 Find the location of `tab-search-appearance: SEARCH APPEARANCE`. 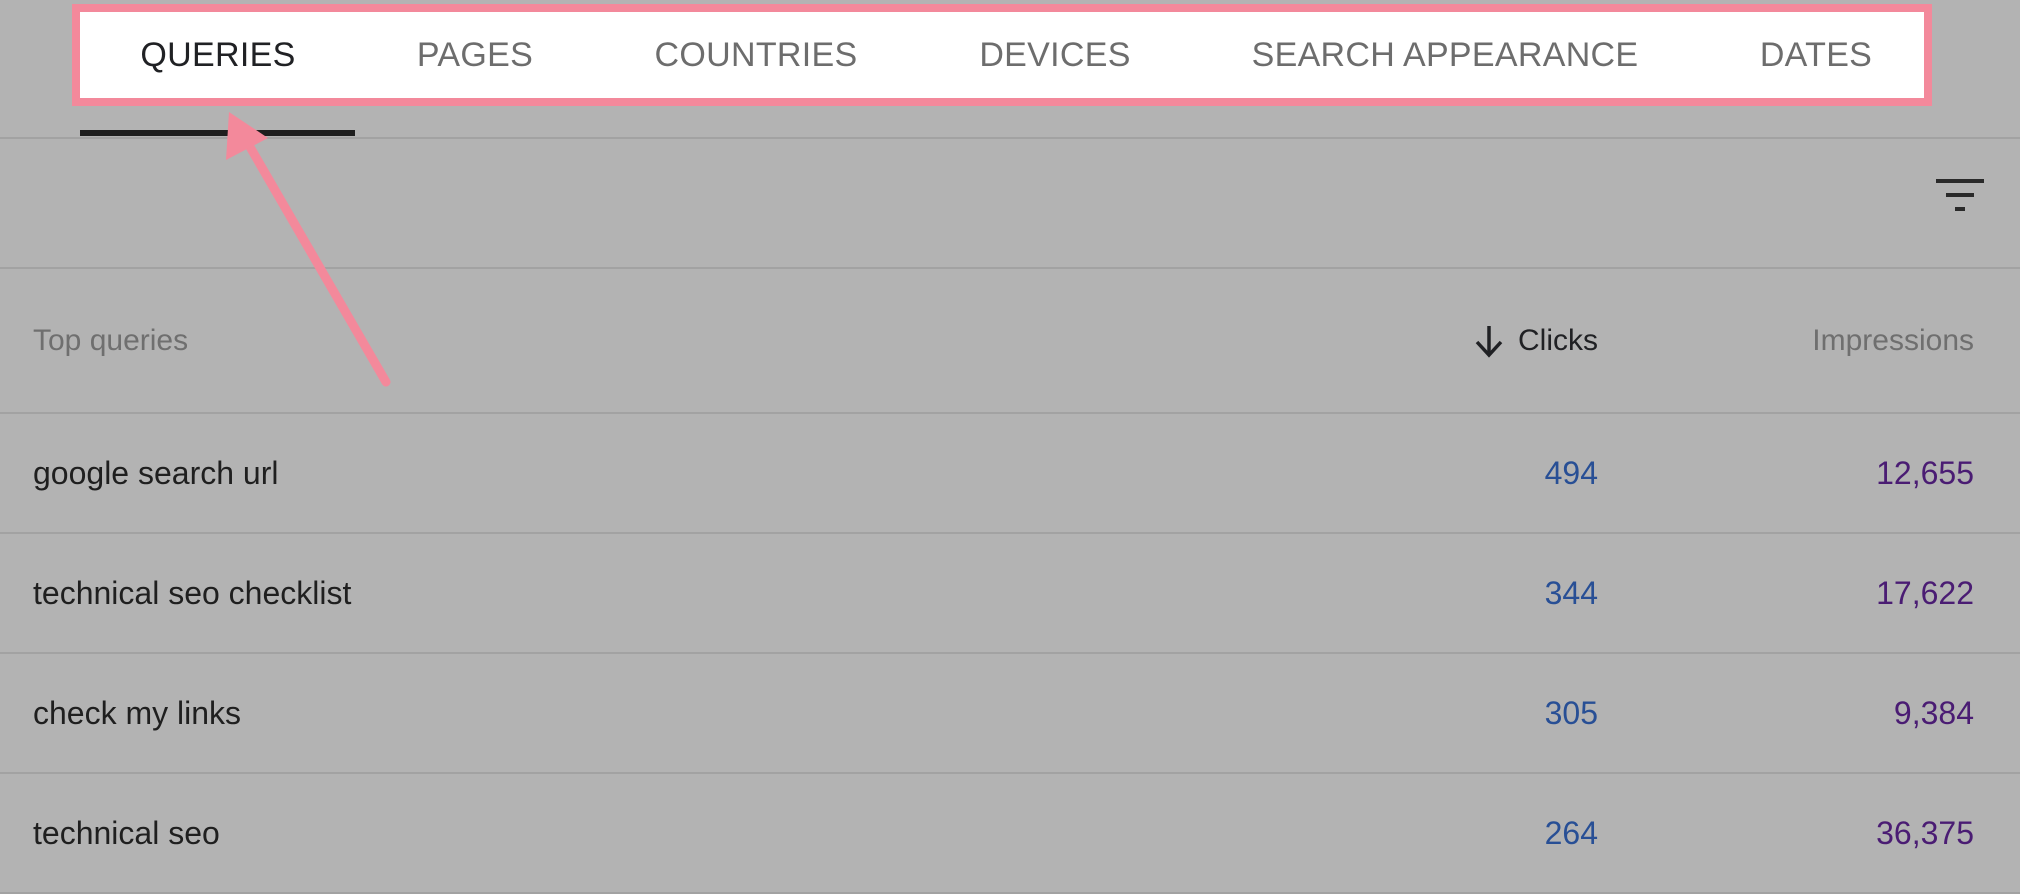

tab-search-appearance: SEARCH APPEARANCE is located at coordinates (1445, 55).